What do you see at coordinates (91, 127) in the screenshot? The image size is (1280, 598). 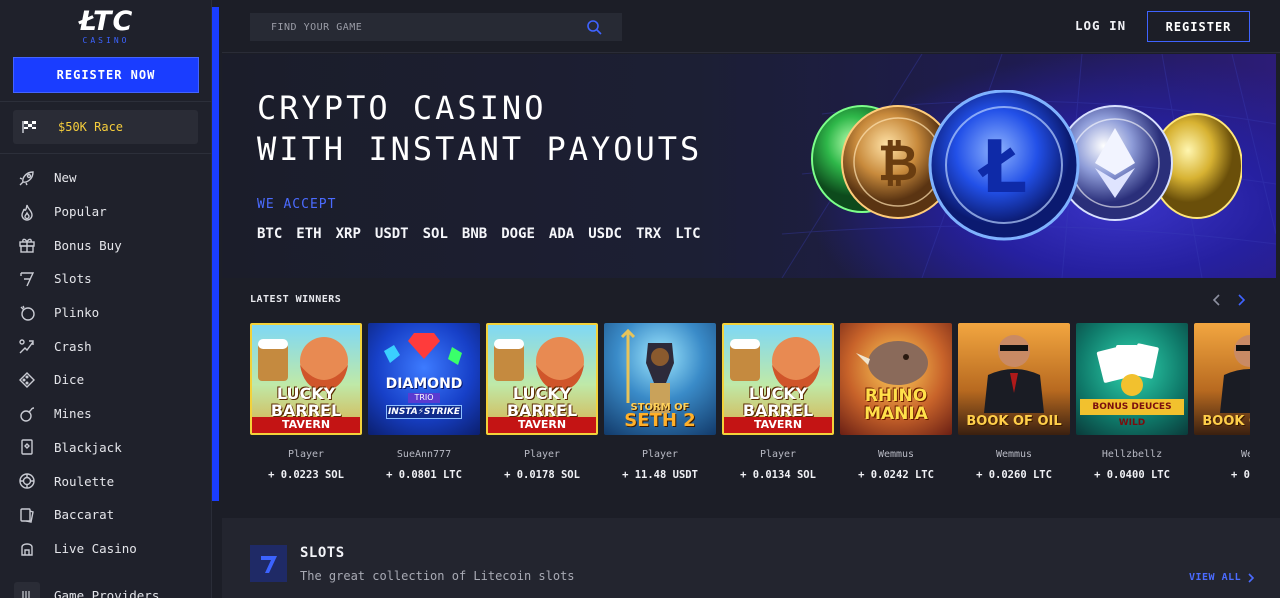 I see `race-label: $50K Race` at bounding box center [91, 127].